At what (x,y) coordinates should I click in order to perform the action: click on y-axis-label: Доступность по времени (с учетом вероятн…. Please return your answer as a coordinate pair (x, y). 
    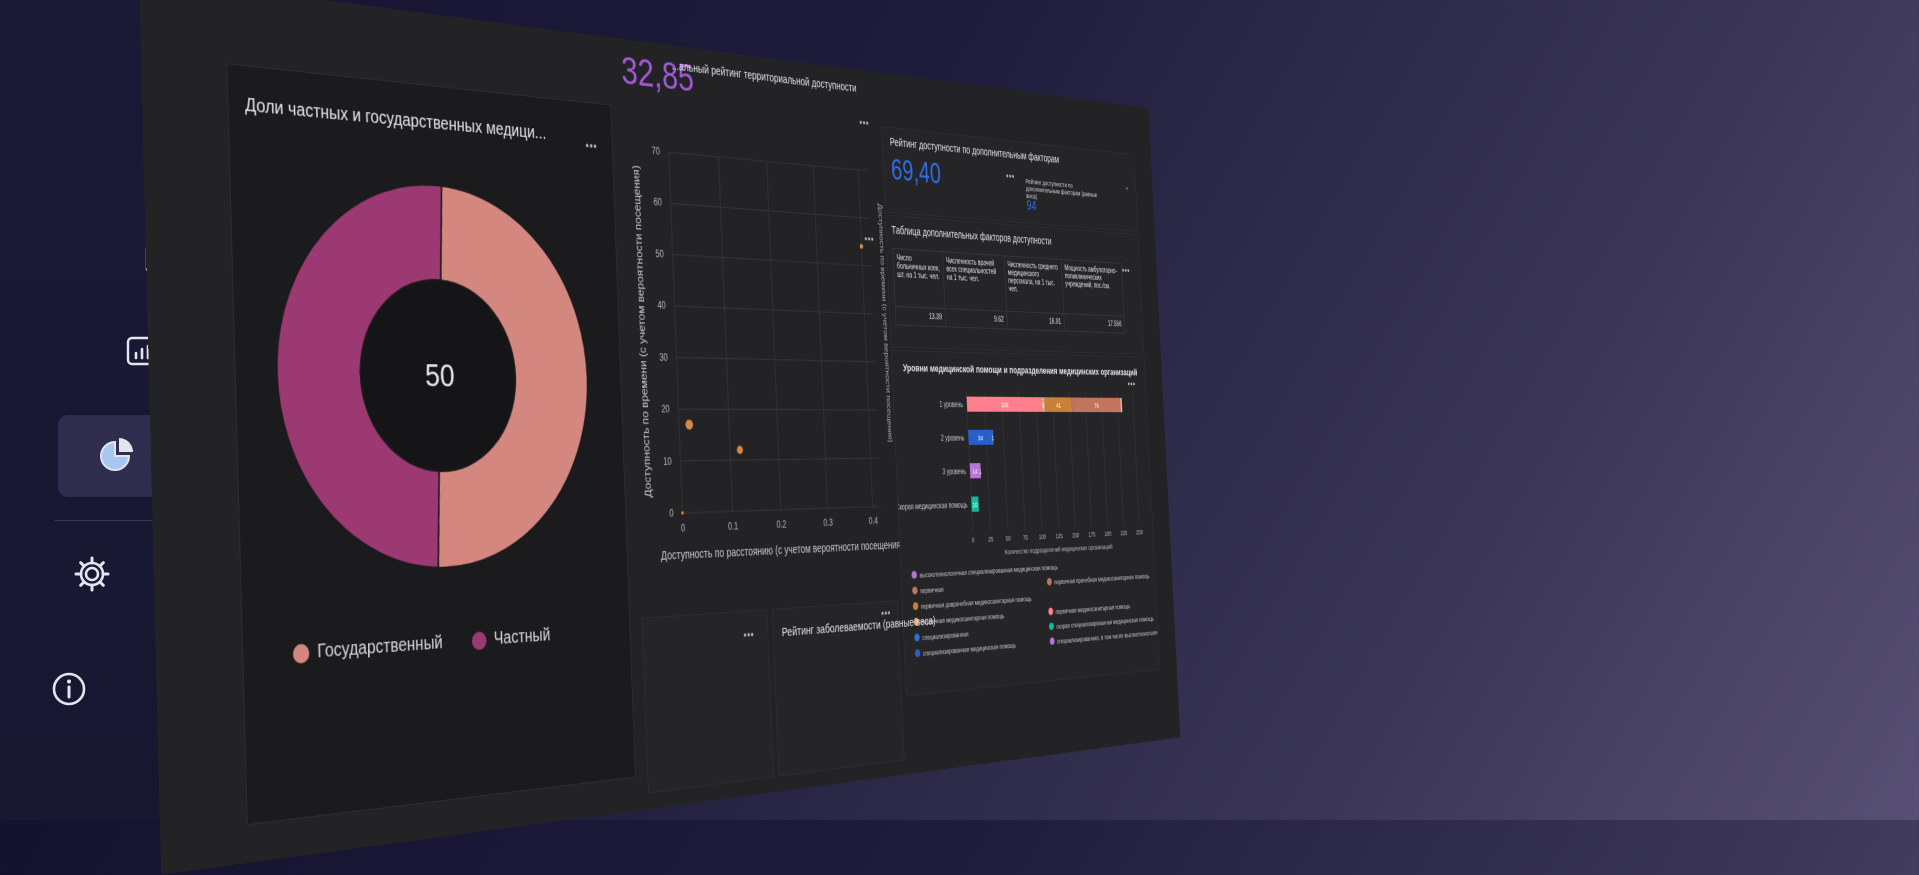
    Looking at the image, I should click on (642, 331).